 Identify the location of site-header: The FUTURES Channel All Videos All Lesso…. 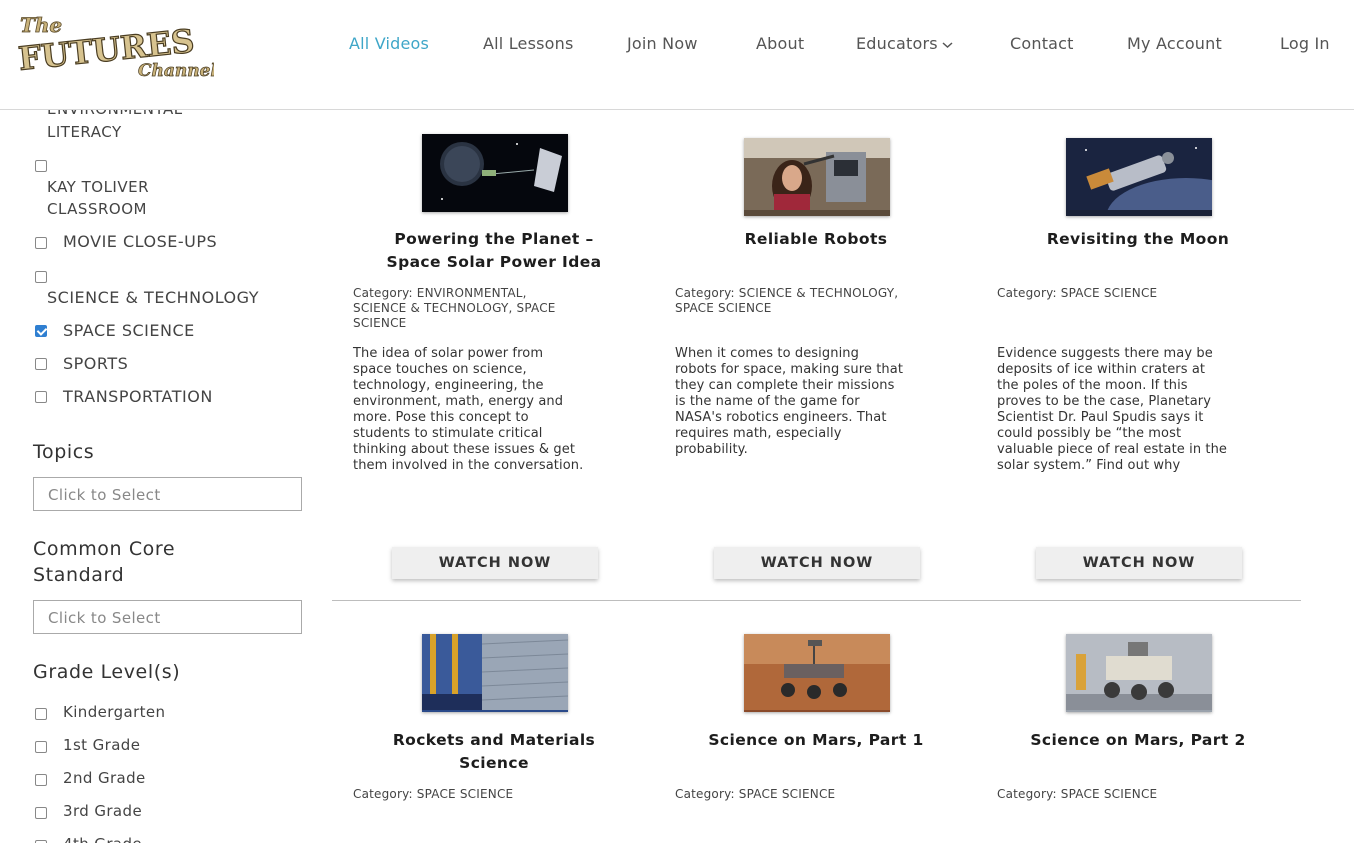
(677, 55).